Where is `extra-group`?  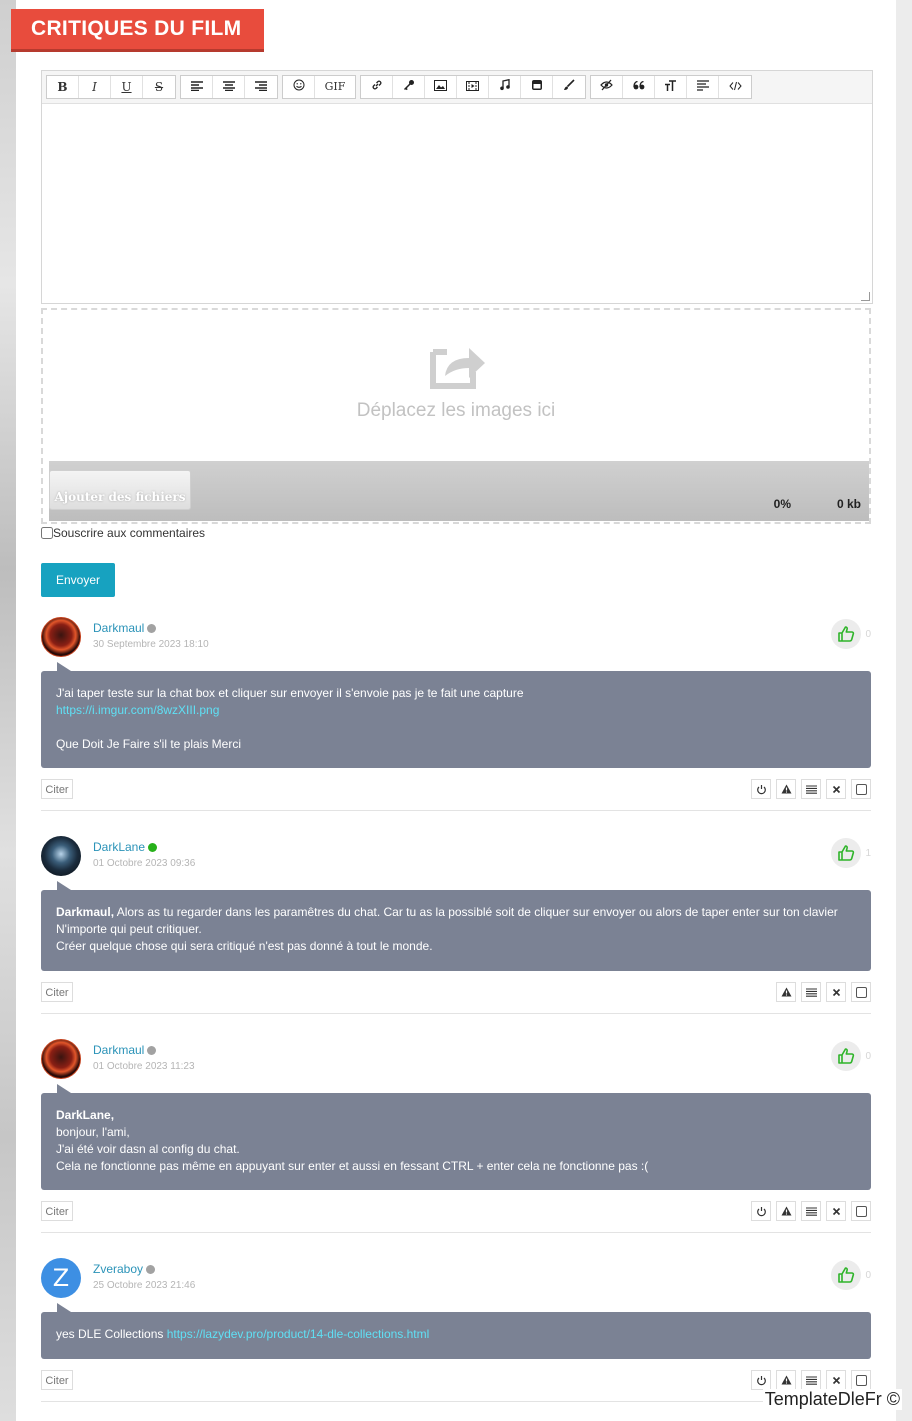 extra-group is located at coordinates (671, 87).